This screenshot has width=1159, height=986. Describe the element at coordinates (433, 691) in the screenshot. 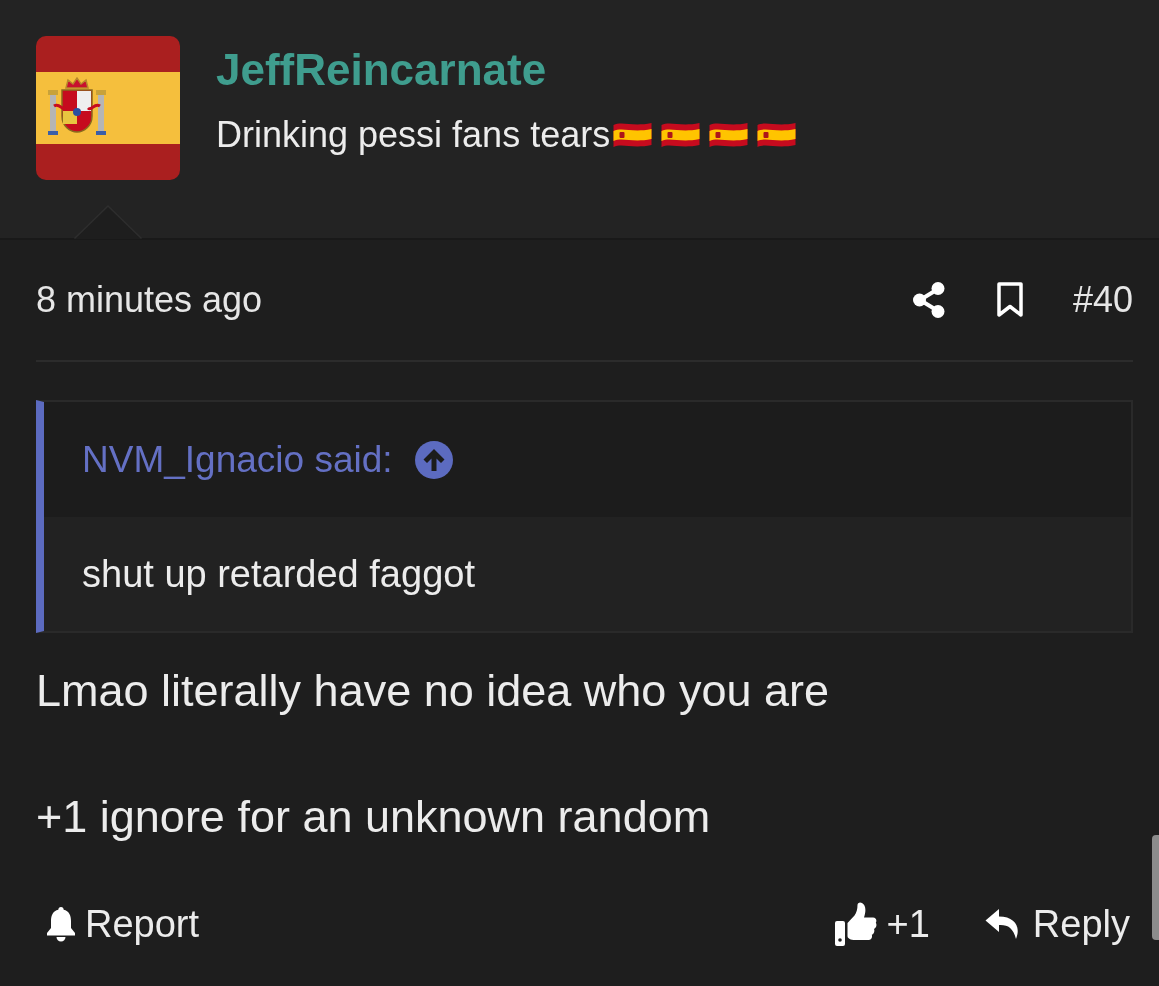

I see `post-text: Lmao literally have no idea who you are` at that location.